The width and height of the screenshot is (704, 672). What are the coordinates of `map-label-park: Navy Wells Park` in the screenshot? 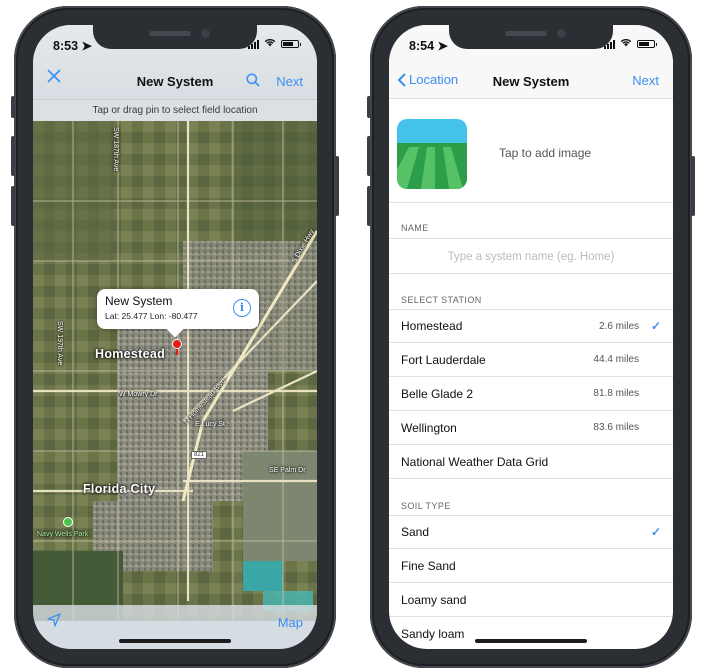 It's located at (63, 534).